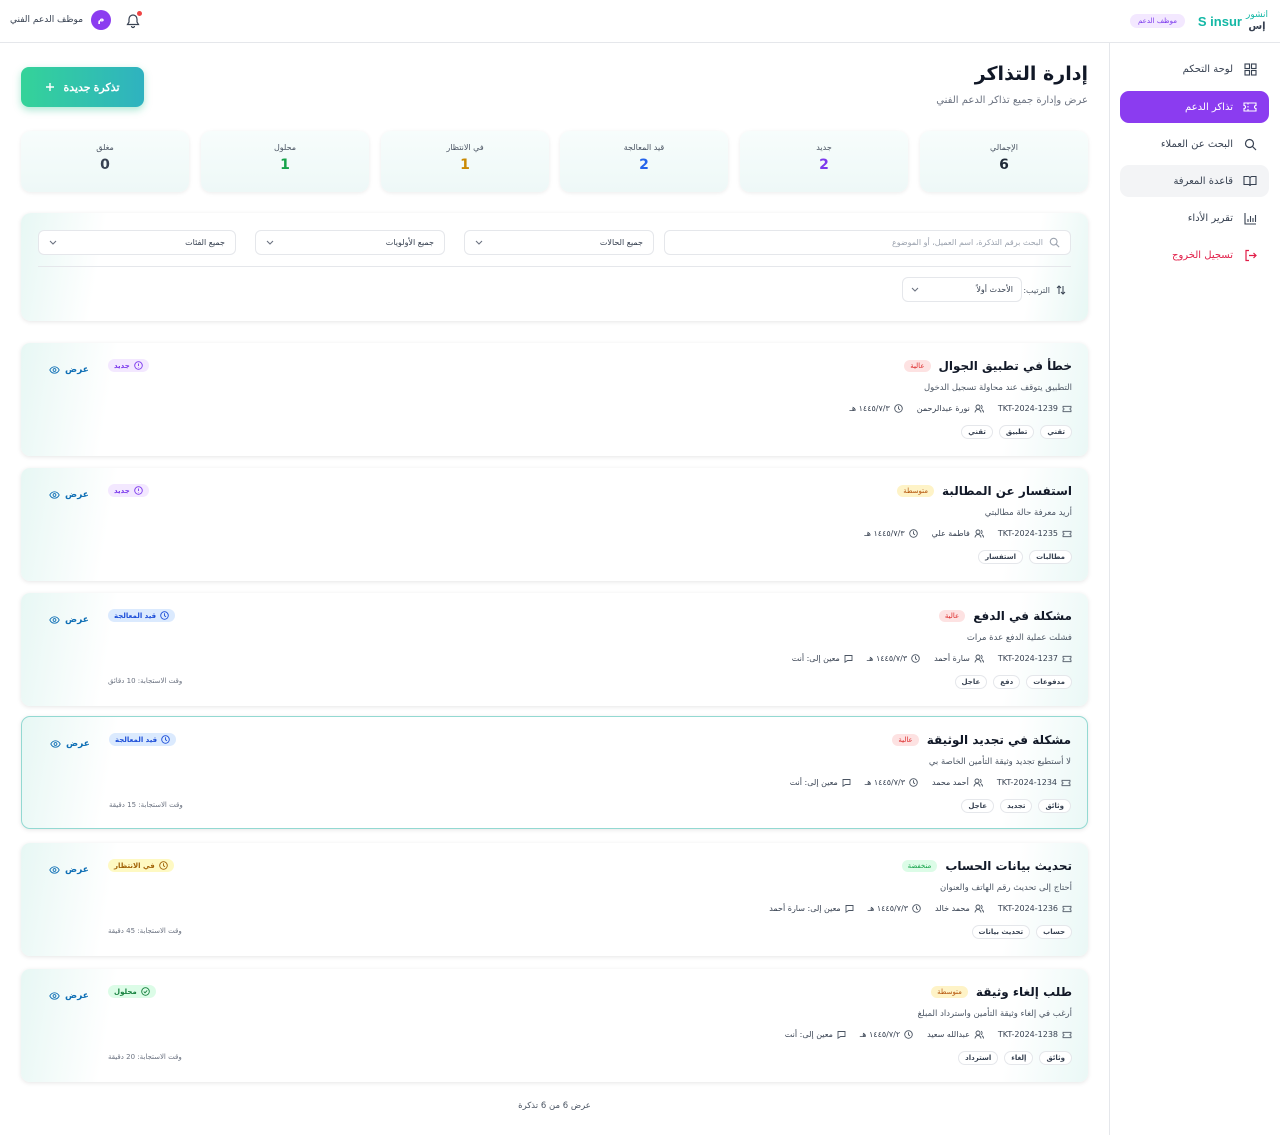 The height and width of the screenshot is (1135, 1280). Describe the element at coordinates (1015, 1058) in the screenshot. I see `ticket-tags: وثائق إلغاء استرداد` at that location.